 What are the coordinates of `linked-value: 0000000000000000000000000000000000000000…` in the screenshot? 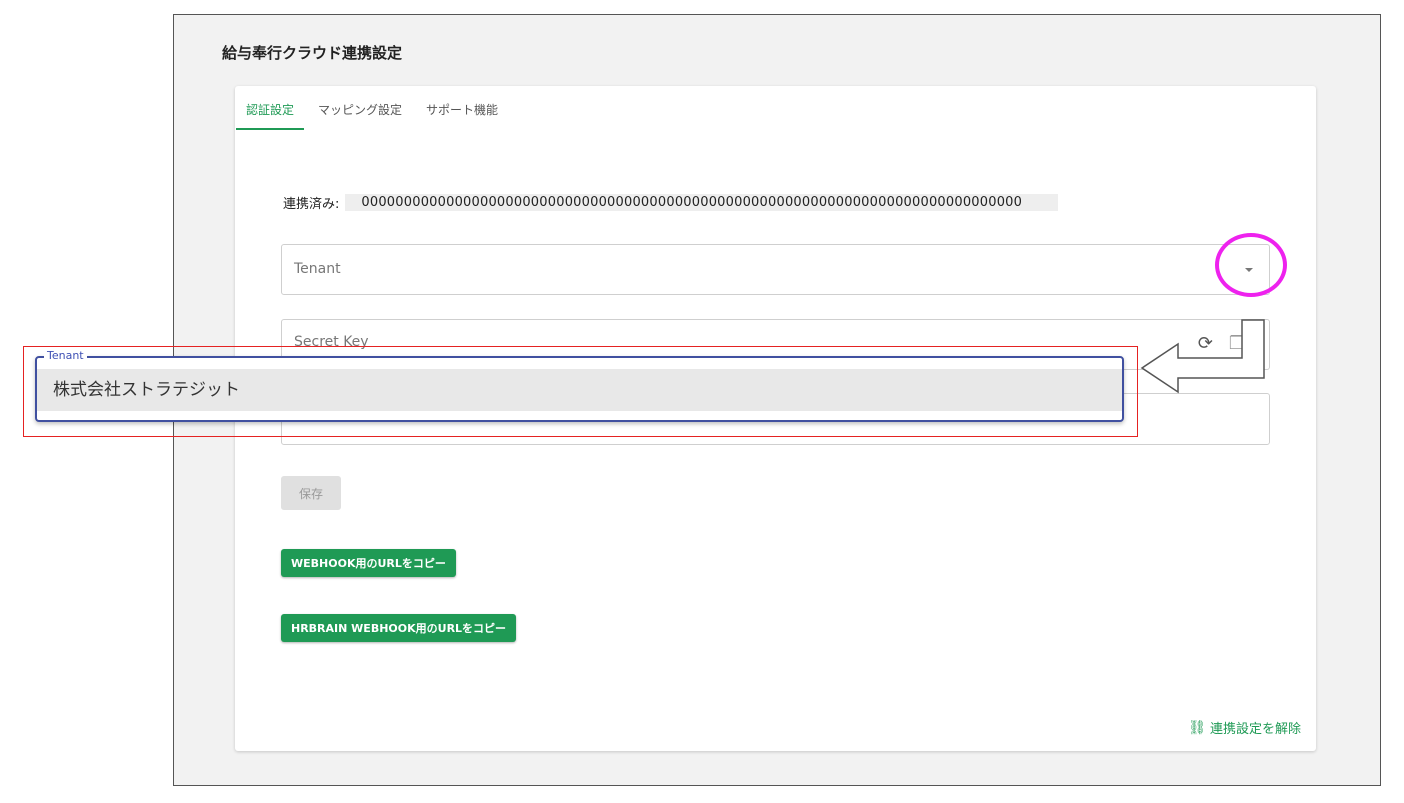 It's located at (702, 202).